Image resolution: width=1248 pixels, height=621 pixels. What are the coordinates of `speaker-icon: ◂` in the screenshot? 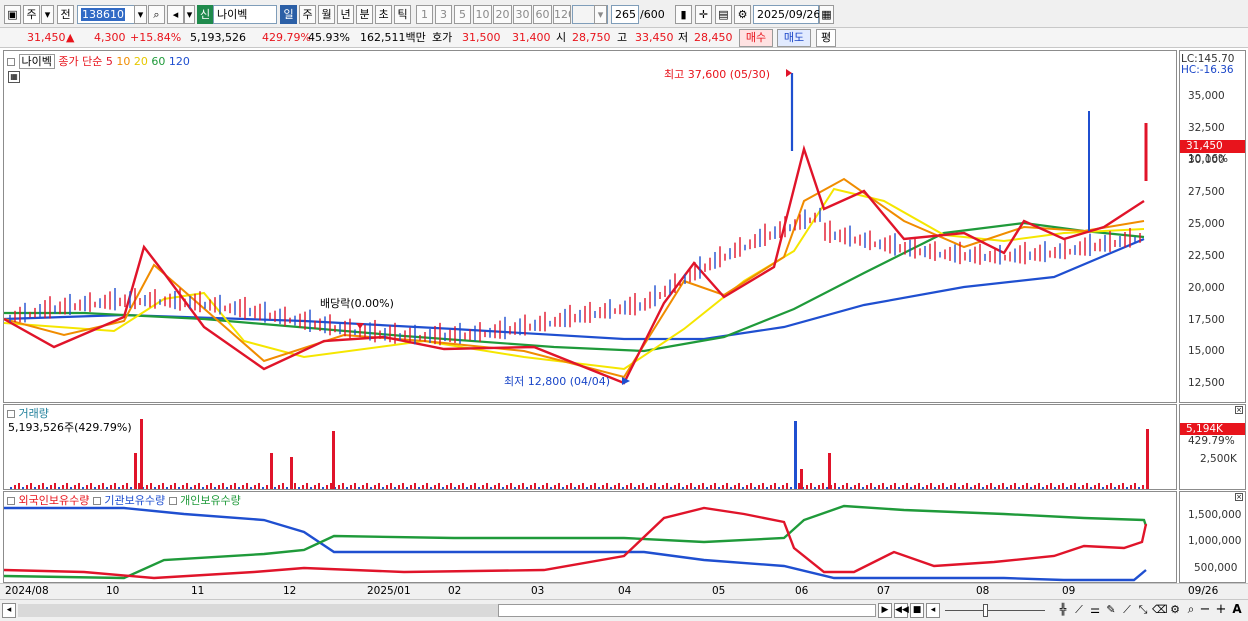 It's located at (175, 14).